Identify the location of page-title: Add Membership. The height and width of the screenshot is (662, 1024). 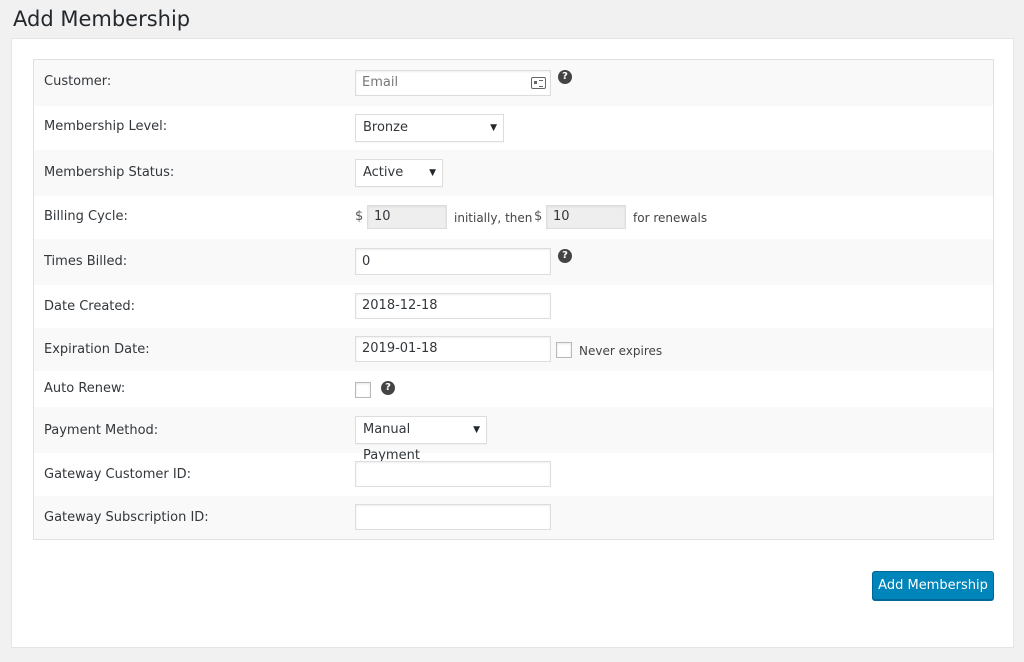
(102, 19).